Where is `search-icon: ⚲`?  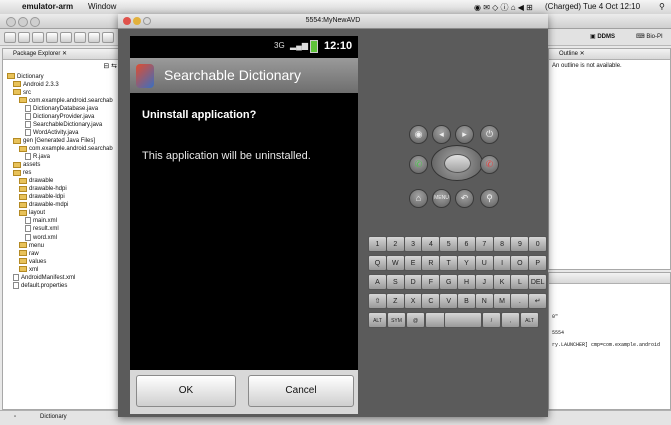
search-icon: ⚲ is located at coordinates (489, 198).